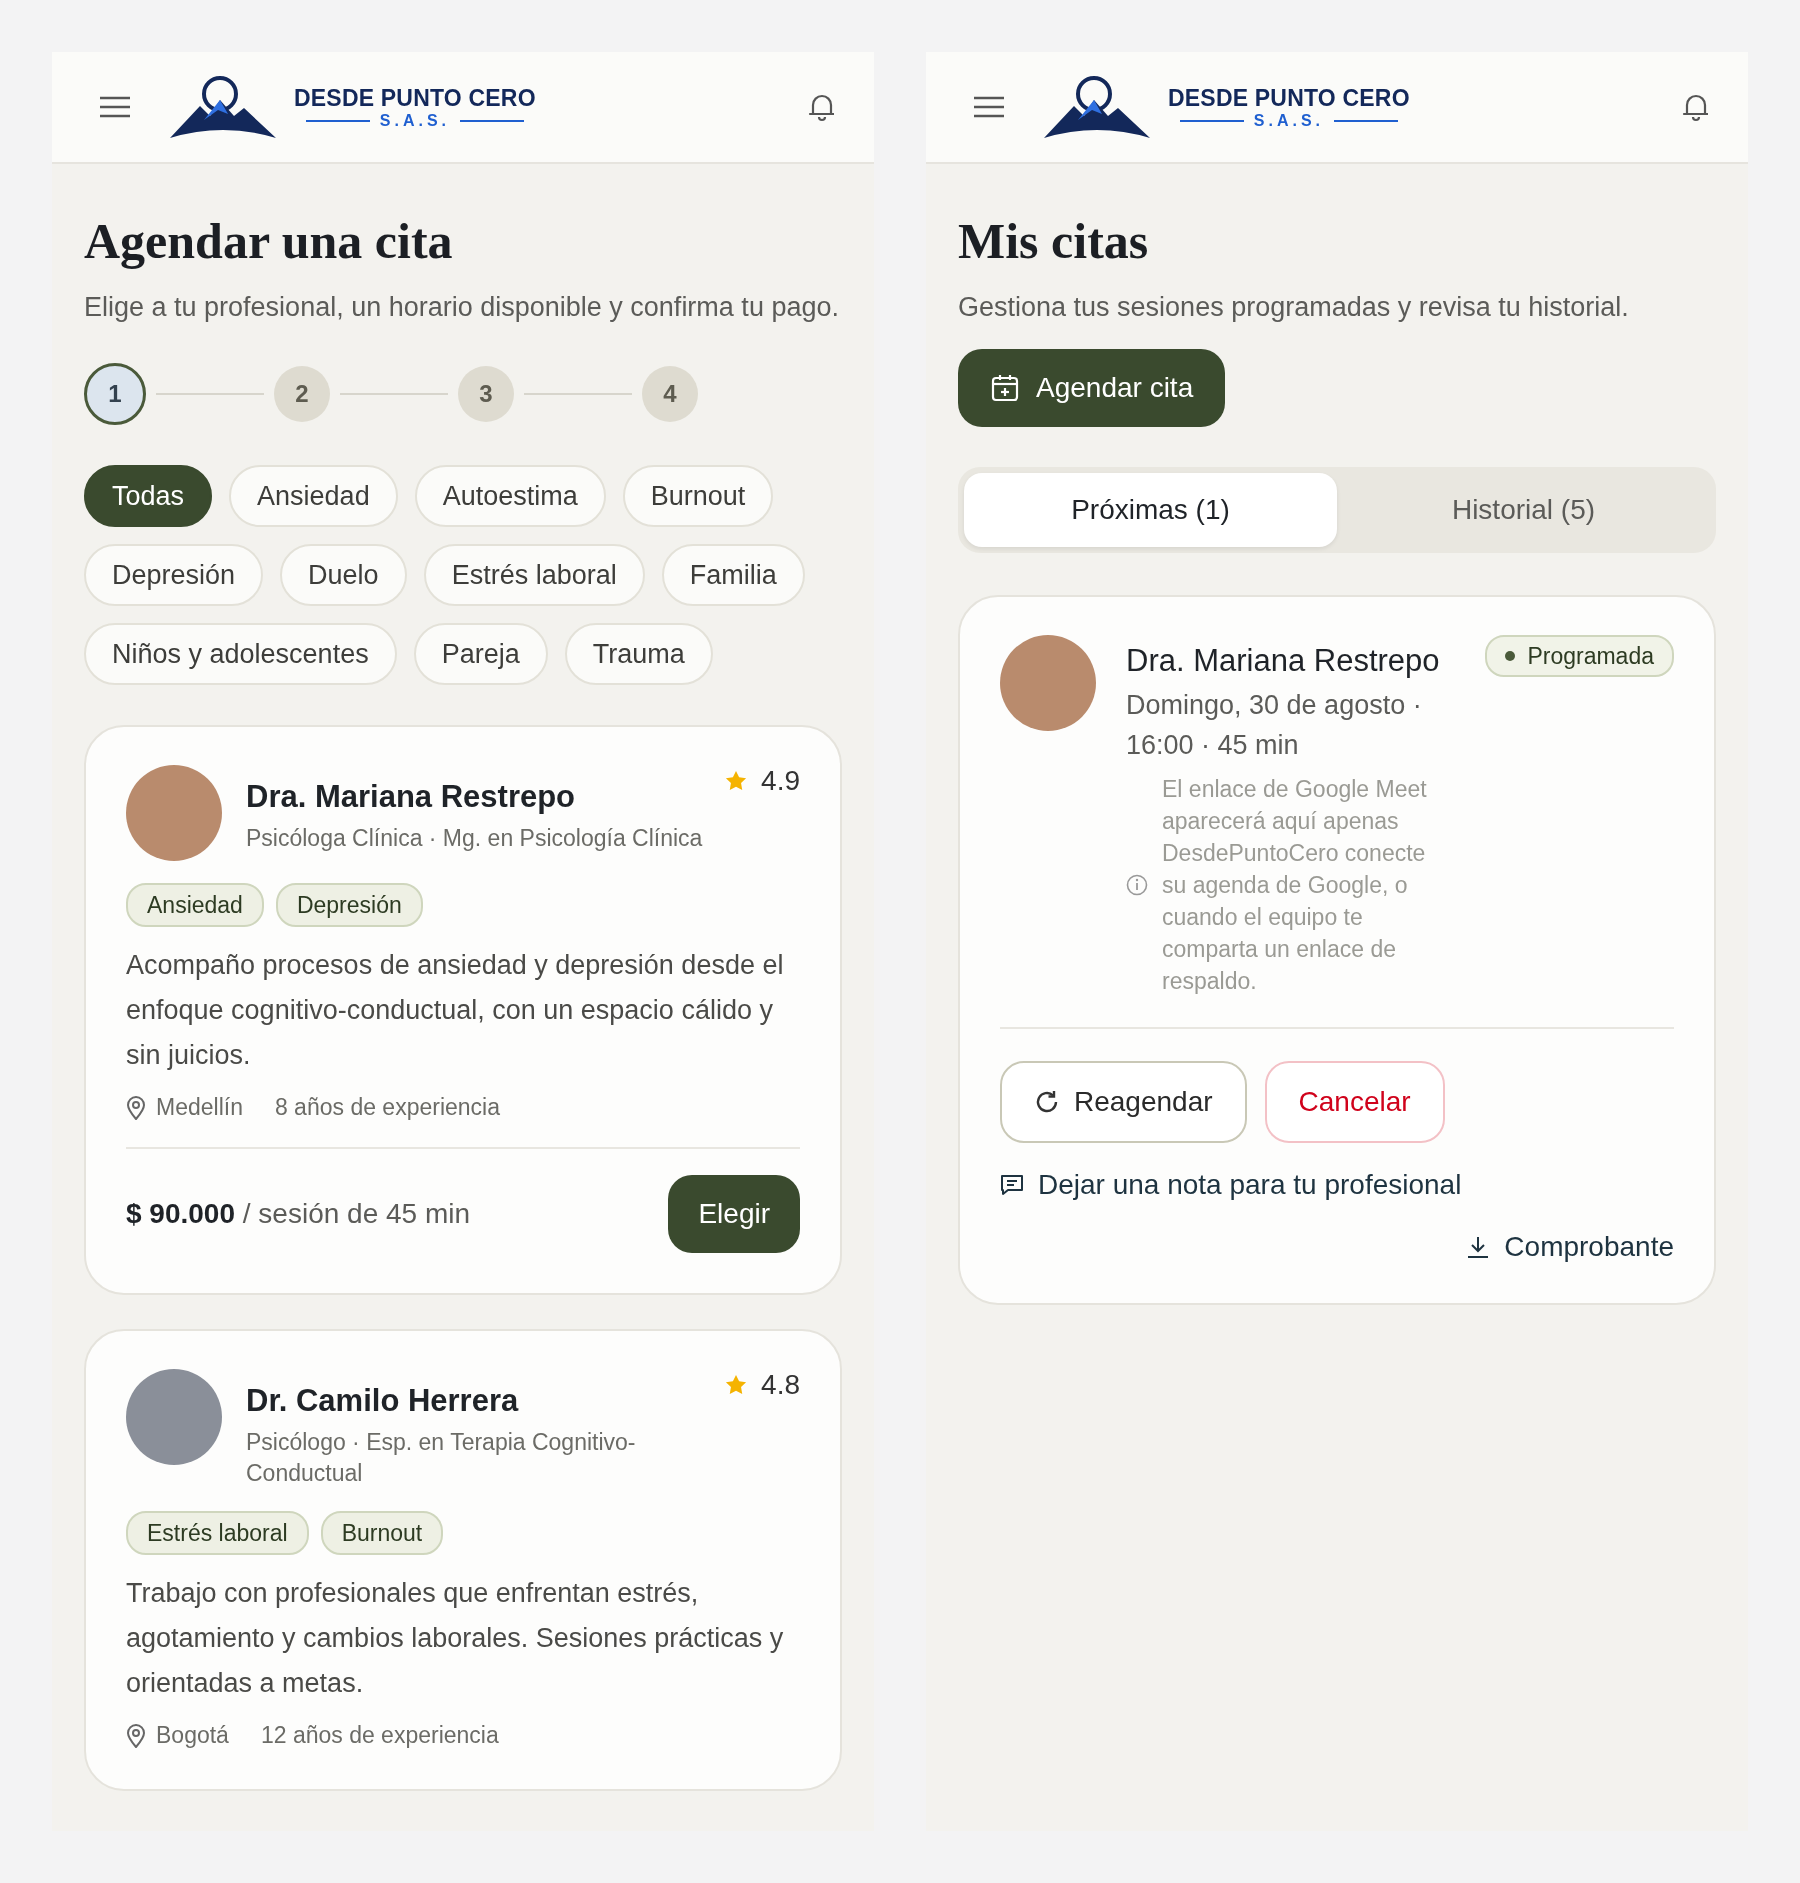  What do you see at coordinates (1274, 725) in the screenshot?
I see `appointment-datetime: Domingo, 30 de agosto · 16:00 · 45 min` at bounding box center [1274, 725].